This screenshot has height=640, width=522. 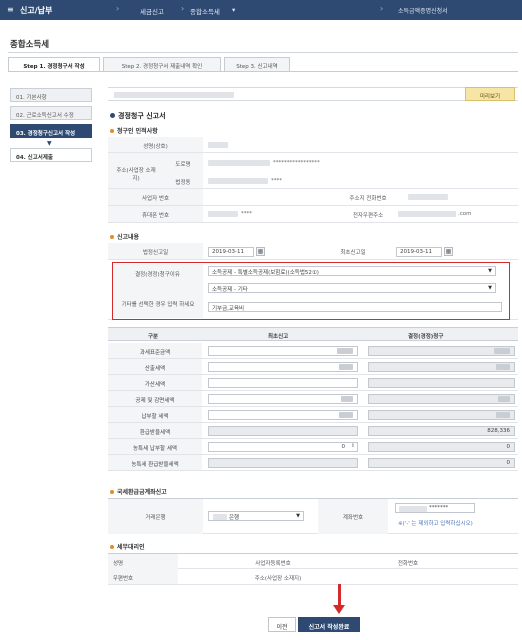 I want to click on refund-amount: 828,336, so click(x=498, y=431).